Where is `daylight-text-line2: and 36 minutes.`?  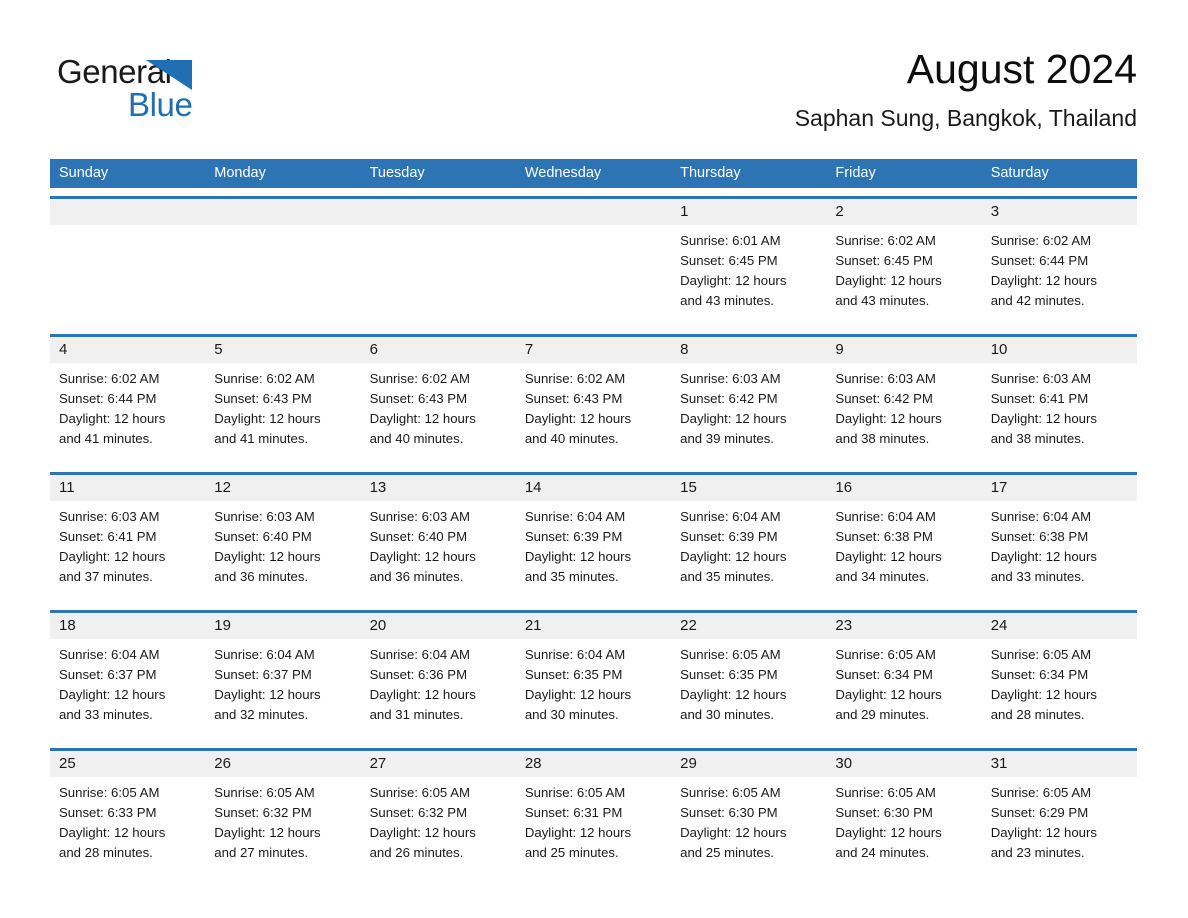 daylight-text-line2: and 36 minutes. is located at coordinates (261, 576).